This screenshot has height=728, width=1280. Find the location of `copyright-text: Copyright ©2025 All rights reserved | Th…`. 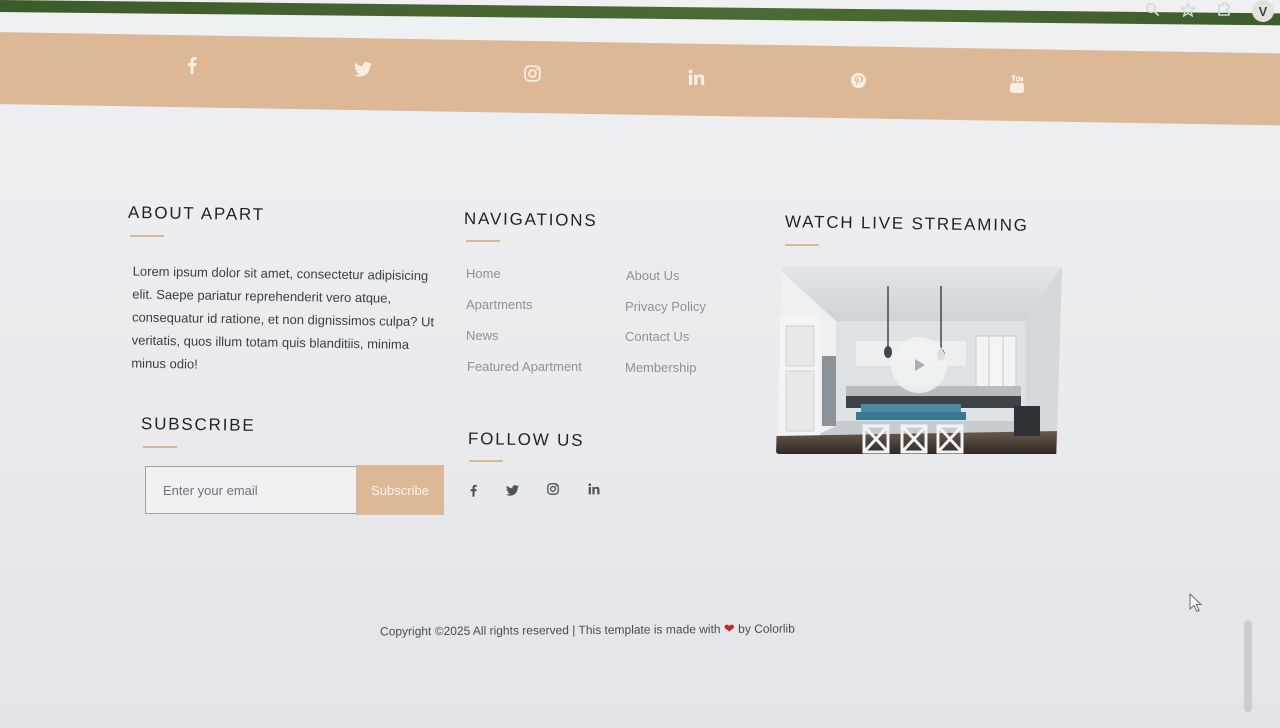

copyright-text: Copyright ©2025 All rights reserved | Th… is located at coordinates (587, 630).